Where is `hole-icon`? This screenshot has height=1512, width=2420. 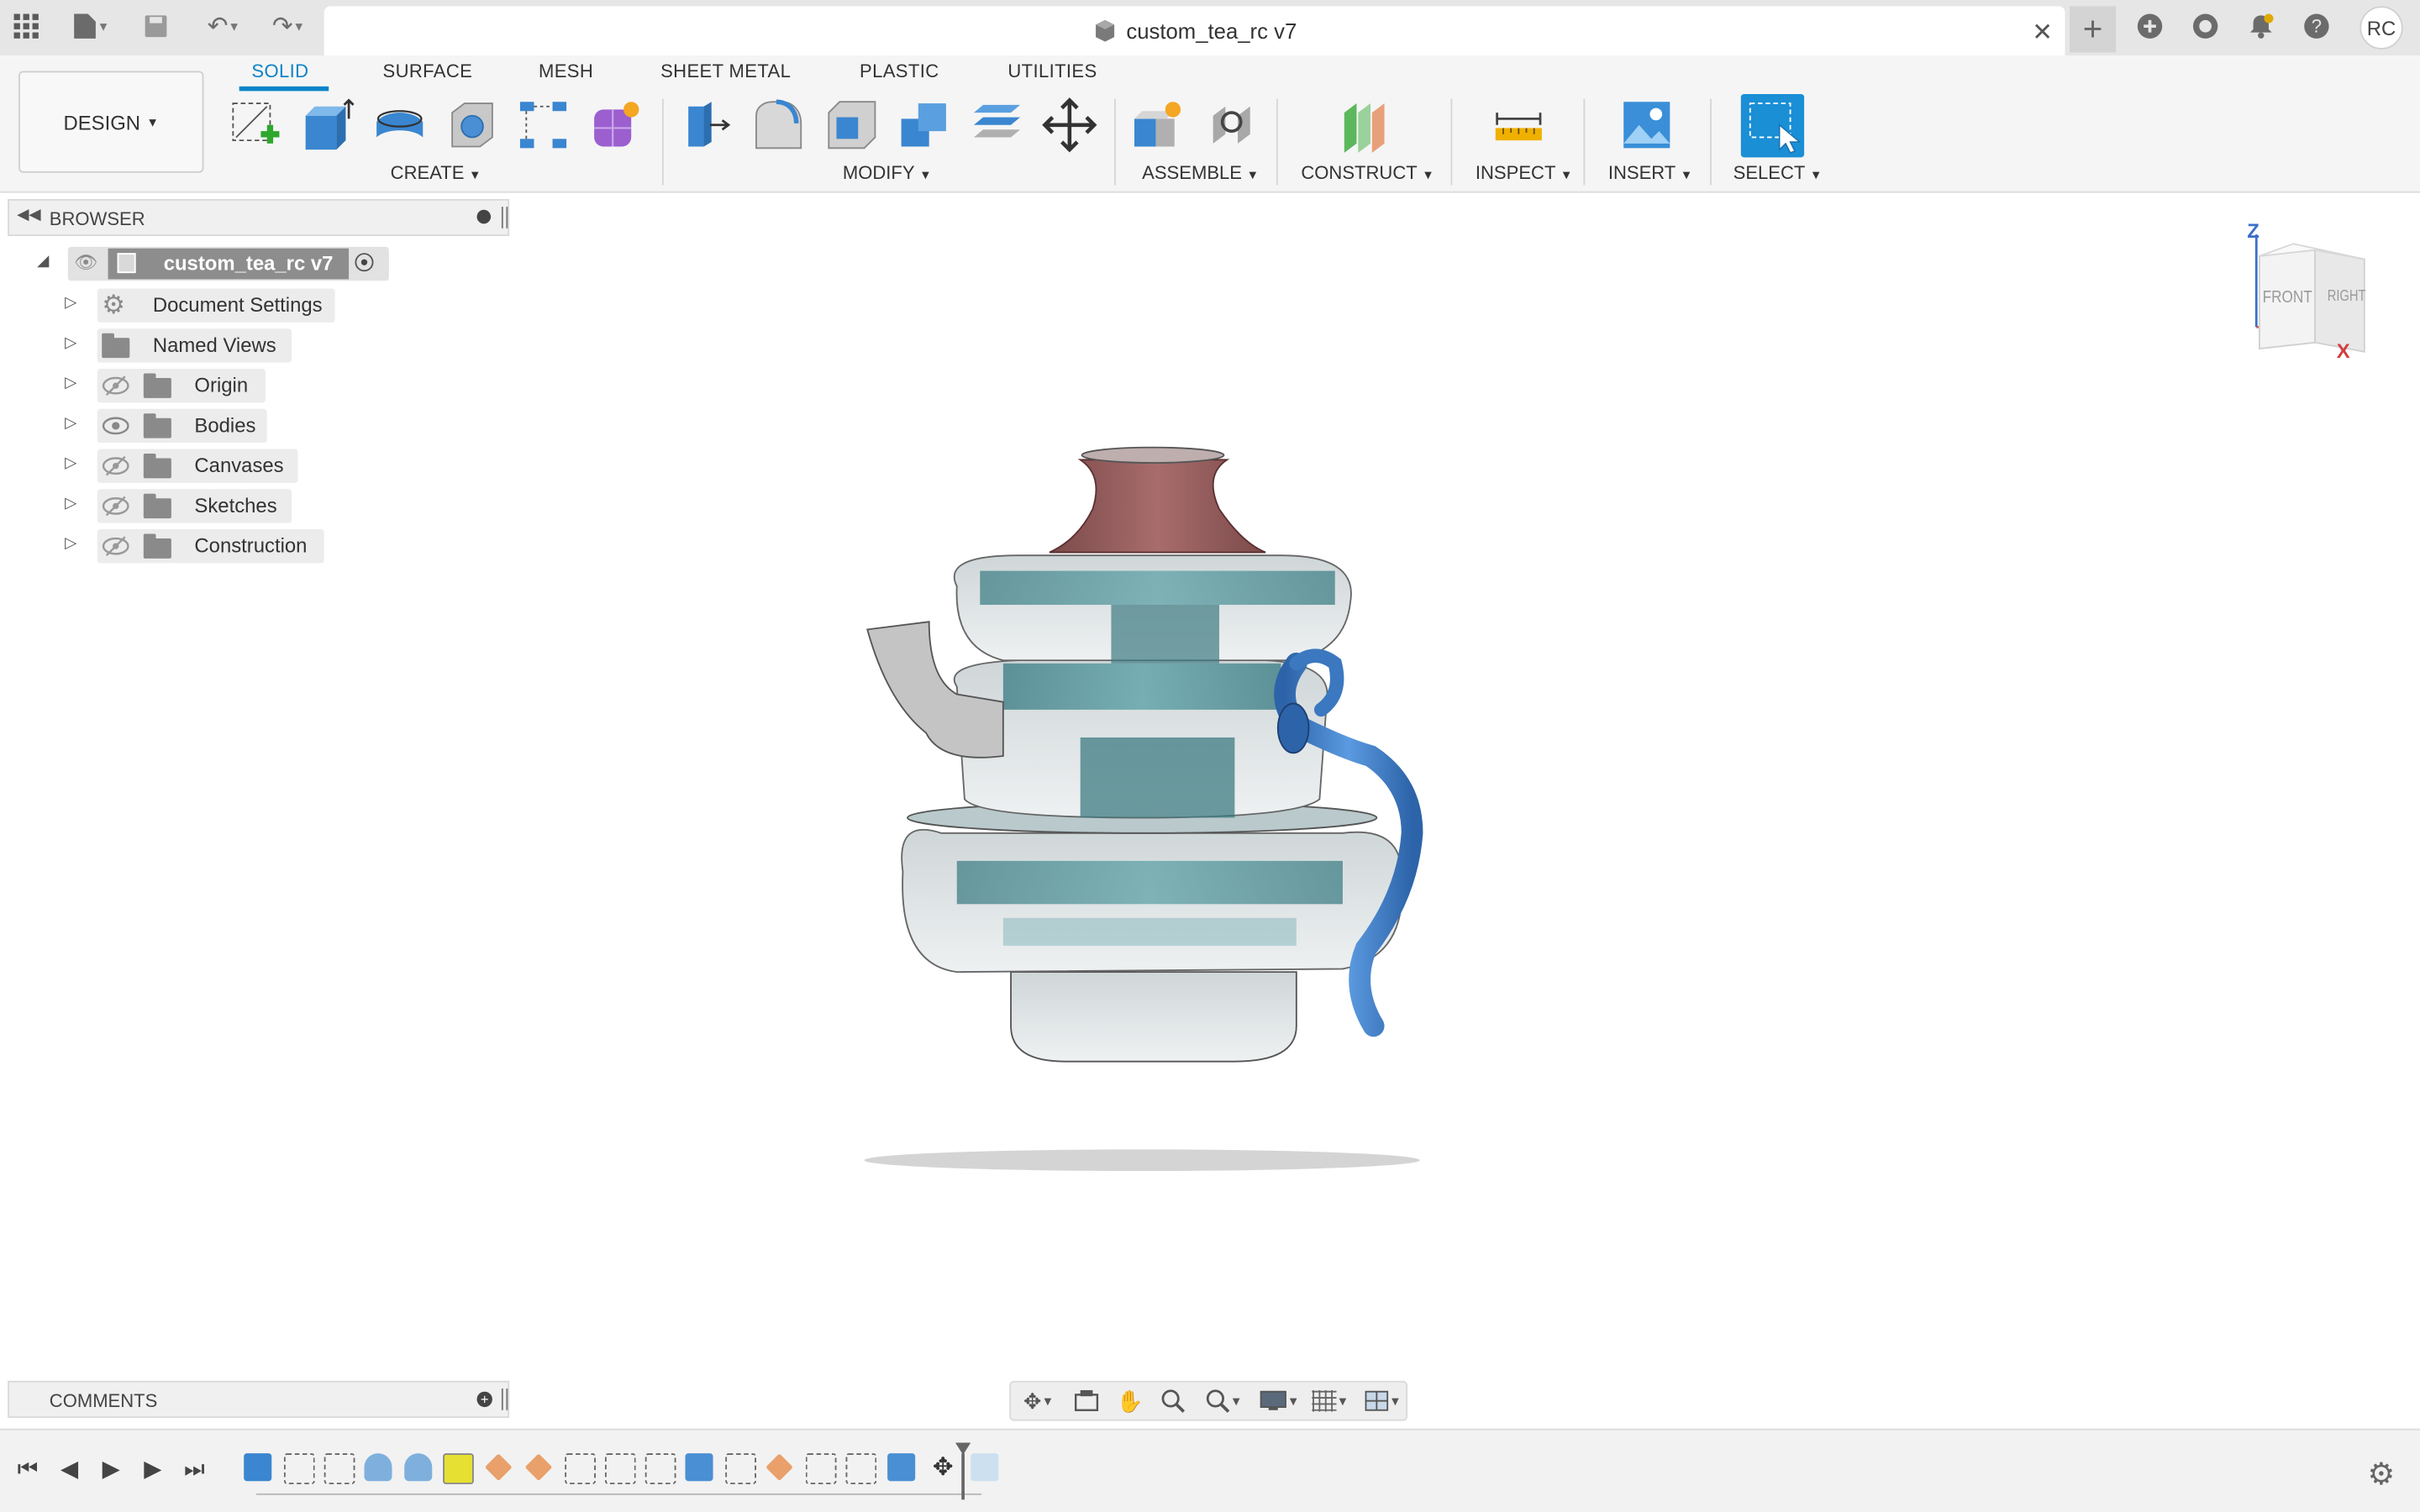 hole-icon is located at coordinates (472, 125).